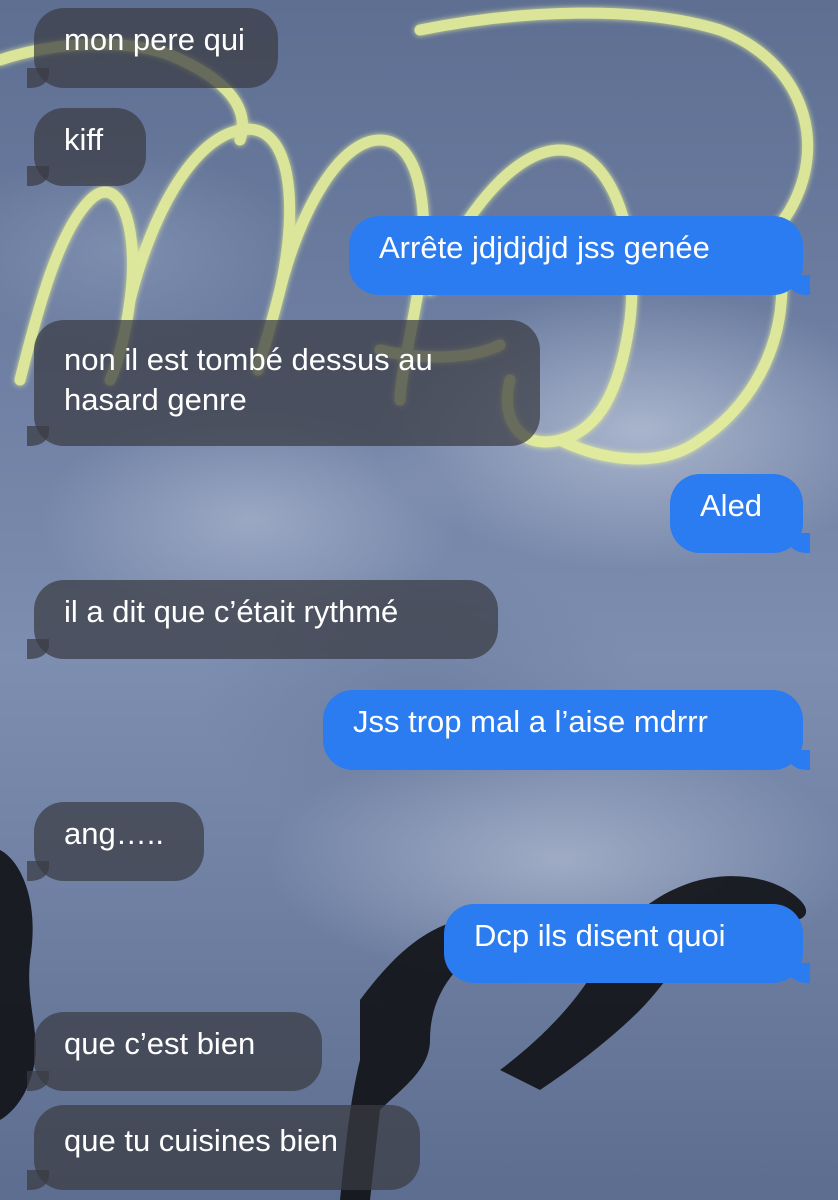  What do you see at coordinates (731, 505) in the screenshot?
I see `message-text: Aled` at bounding box center [731, 505].